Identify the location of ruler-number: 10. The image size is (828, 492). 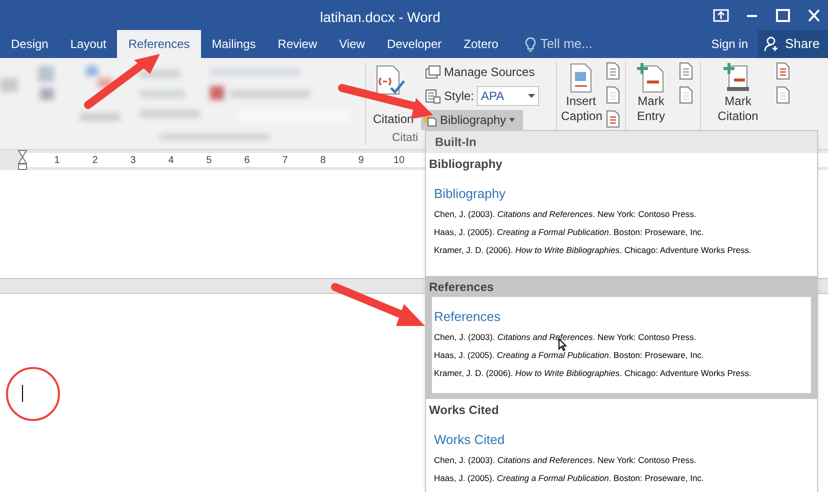
(399, 161).